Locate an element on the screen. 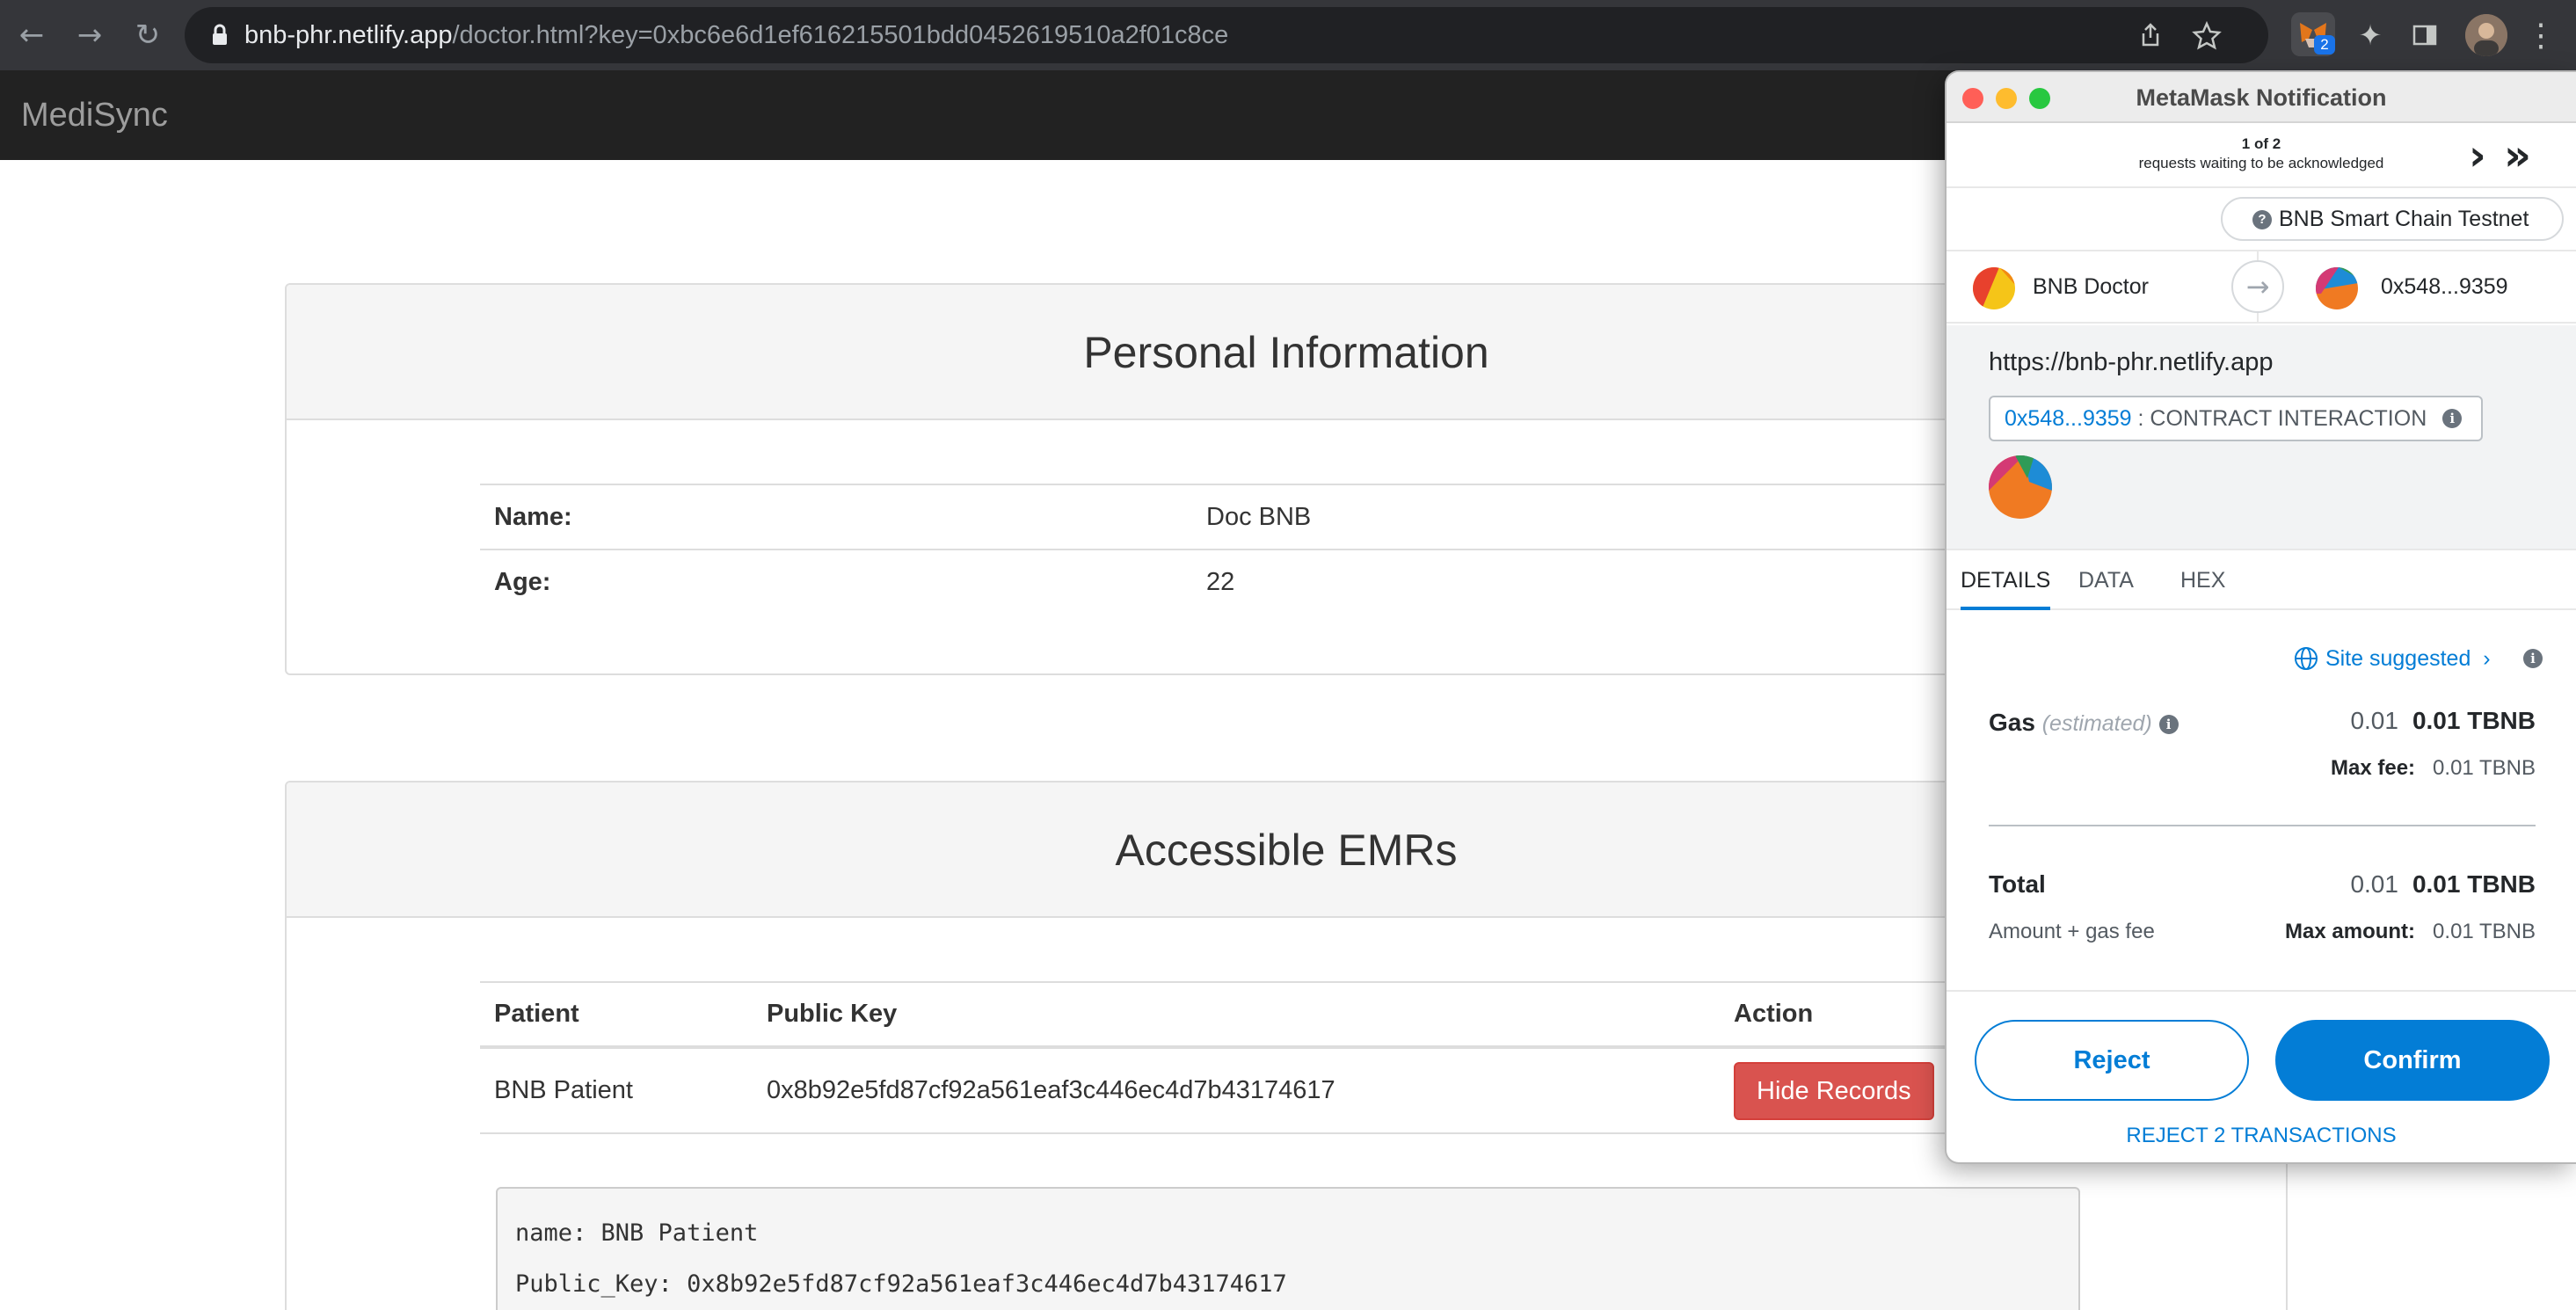 The height and width of the screenshot is (1310, 2576). reject-button: Reject is located at coordinates (2112, 1060).